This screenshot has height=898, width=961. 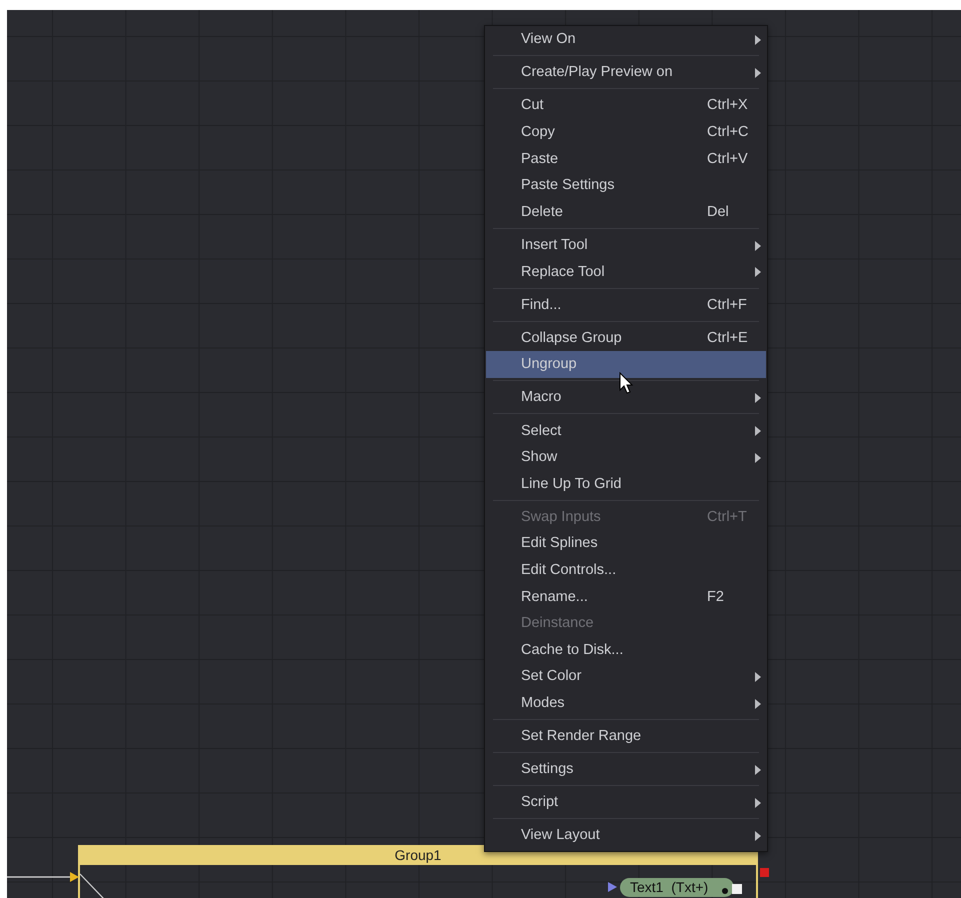 I want to click on menu-item: Line Up To Grid, so click(x=626, y=483).